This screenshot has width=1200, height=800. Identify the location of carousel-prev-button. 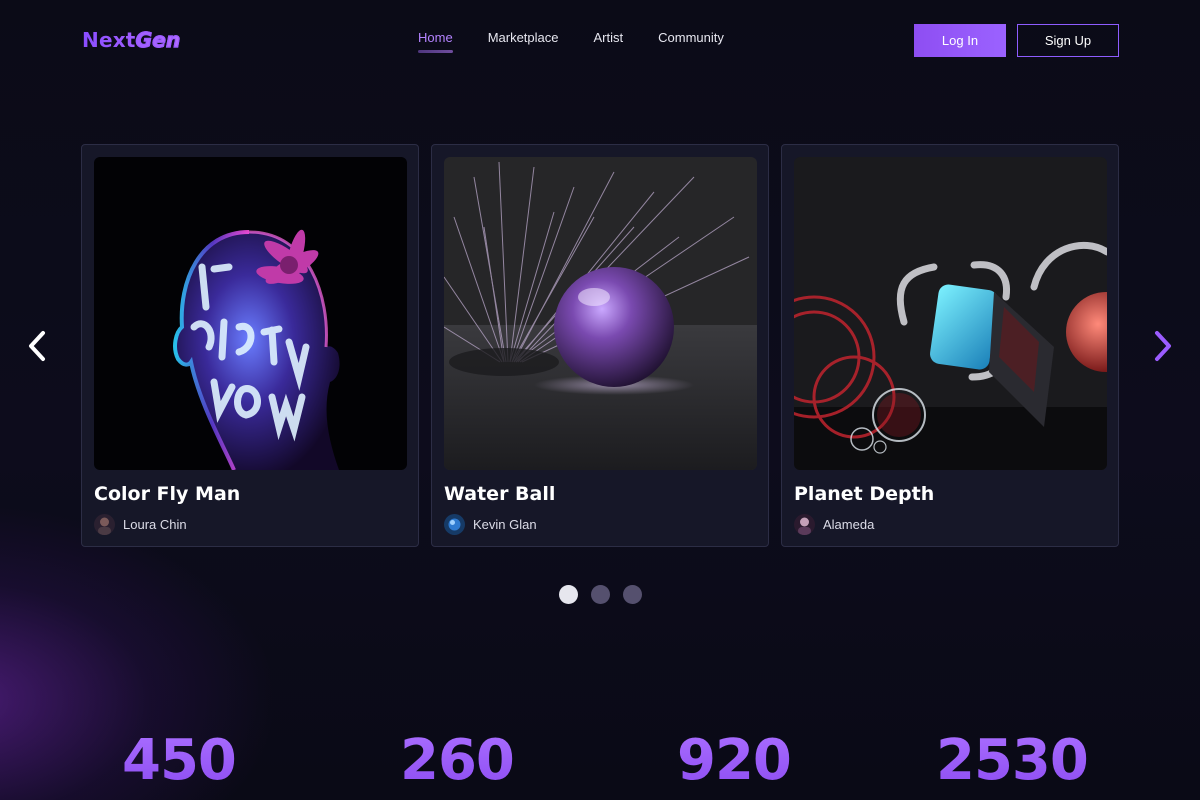
(37, 346).